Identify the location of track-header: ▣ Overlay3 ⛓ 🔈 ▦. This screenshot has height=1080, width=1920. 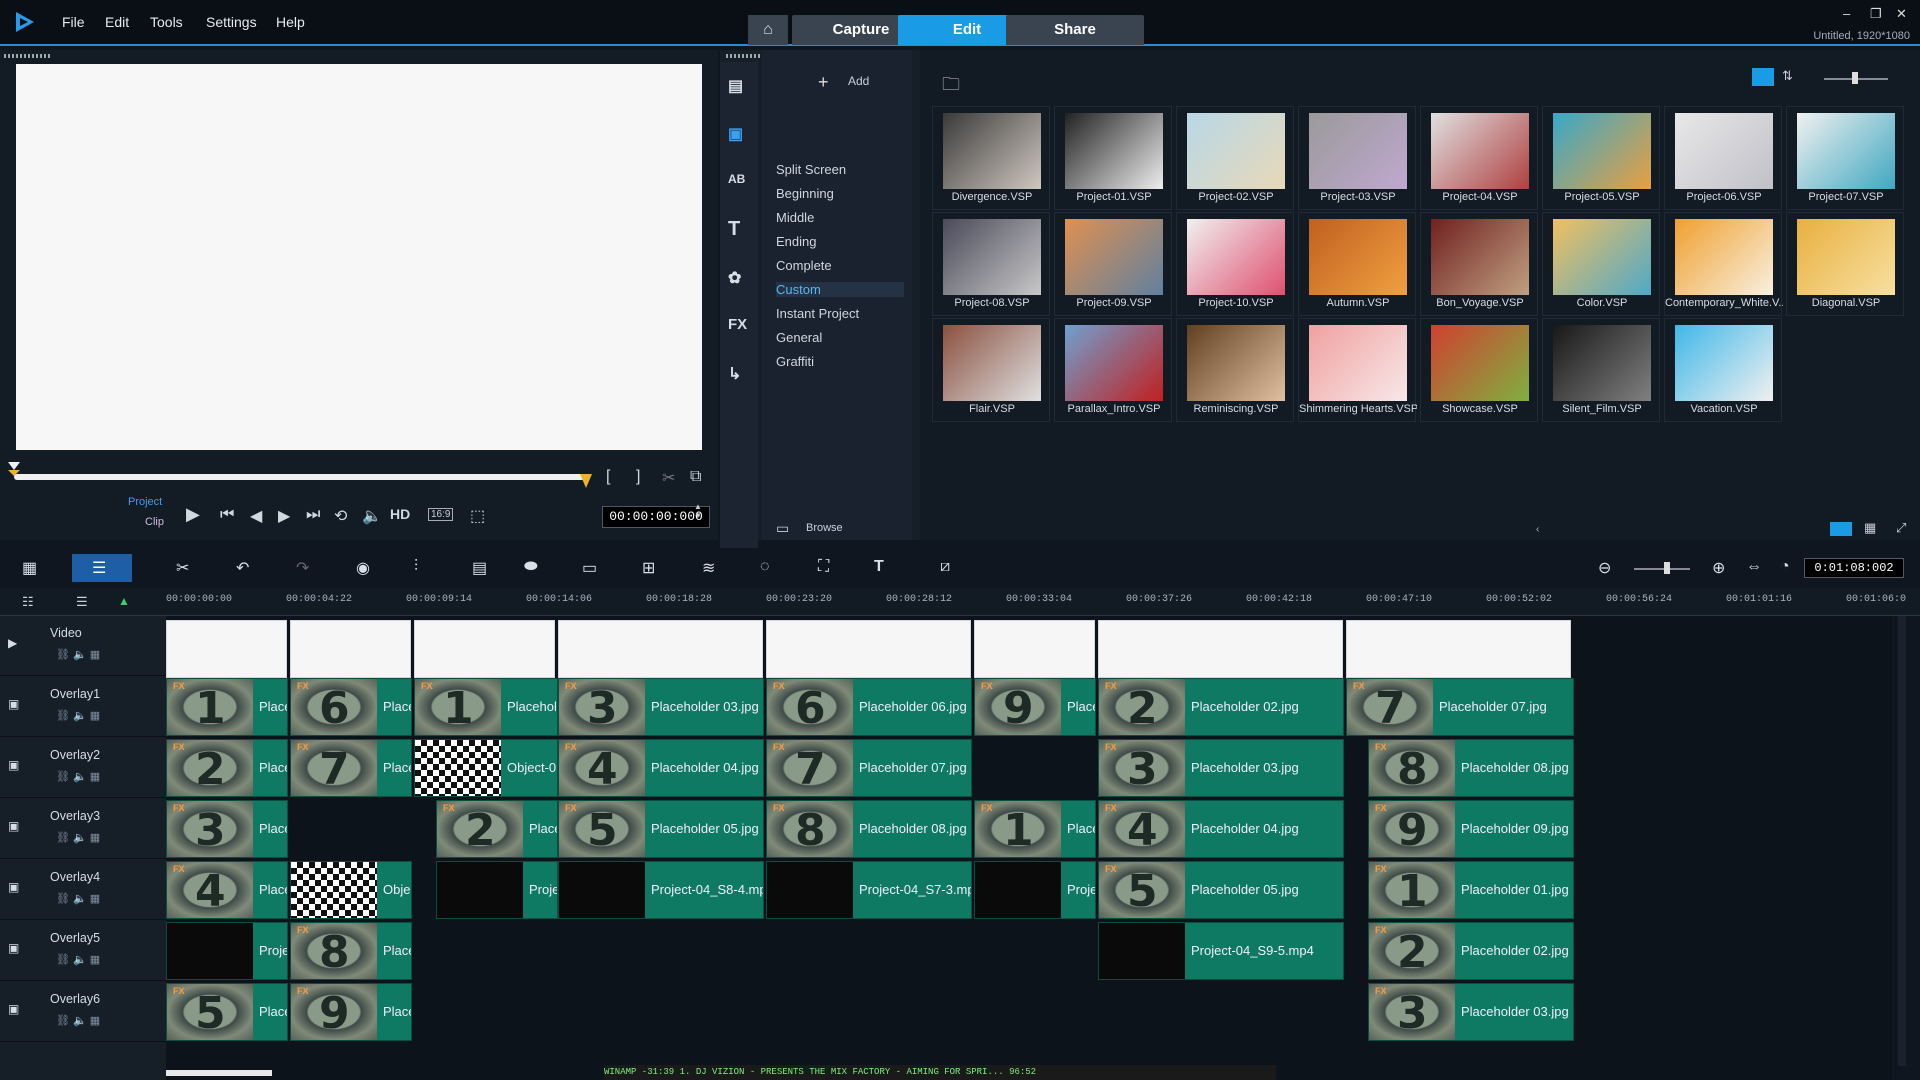
(83, 829).